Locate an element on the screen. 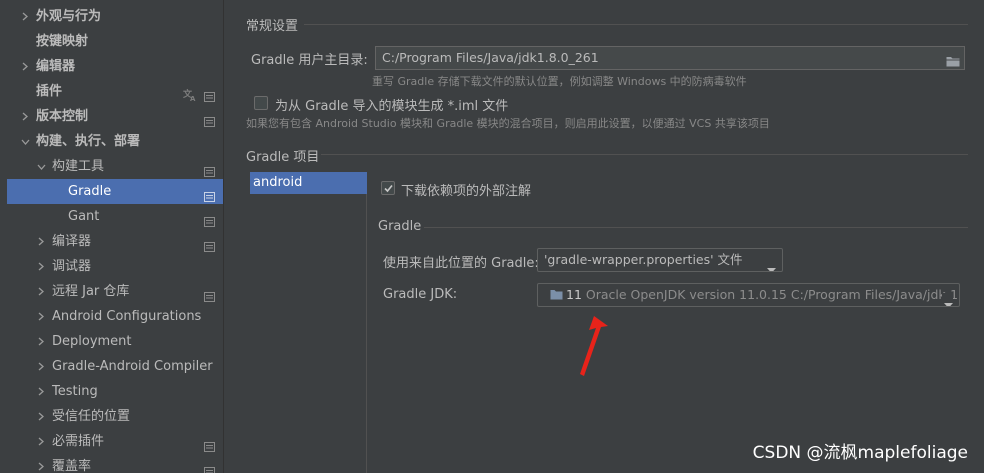  download-annotations-checkbox is located at coordinates (388, 188).